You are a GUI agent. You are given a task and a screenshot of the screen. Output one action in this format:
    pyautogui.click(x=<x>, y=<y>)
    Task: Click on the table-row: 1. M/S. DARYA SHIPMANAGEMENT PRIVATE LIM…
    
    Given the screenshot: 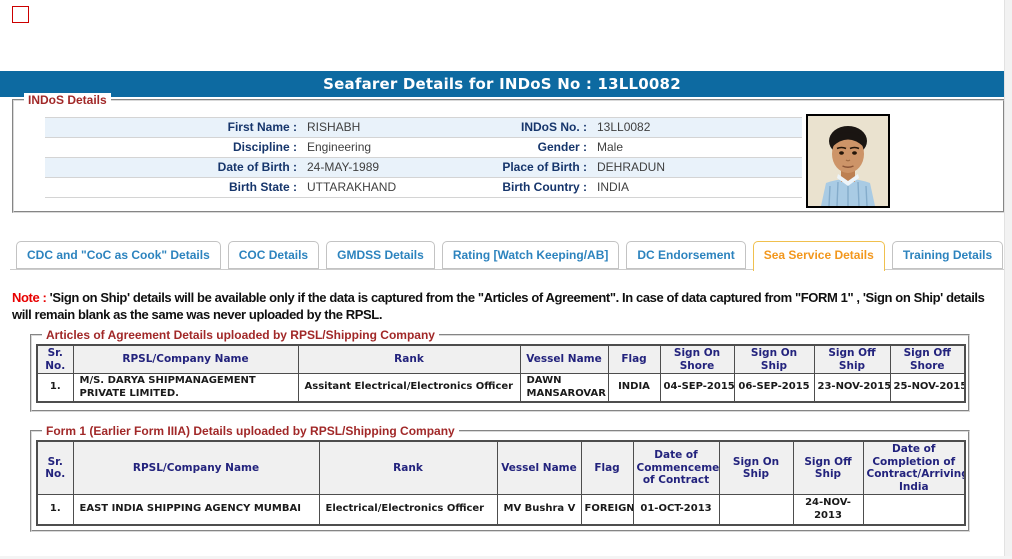 What is the action you would take?
    pyautogui.click(x=501, y=388)
    